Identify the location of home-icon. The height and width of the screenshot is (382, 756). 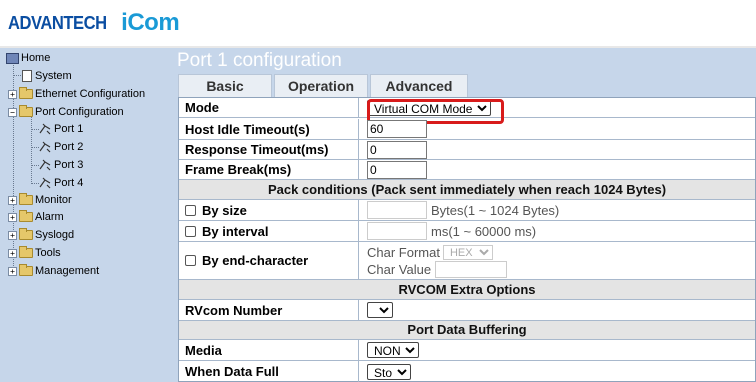
(12, 58).